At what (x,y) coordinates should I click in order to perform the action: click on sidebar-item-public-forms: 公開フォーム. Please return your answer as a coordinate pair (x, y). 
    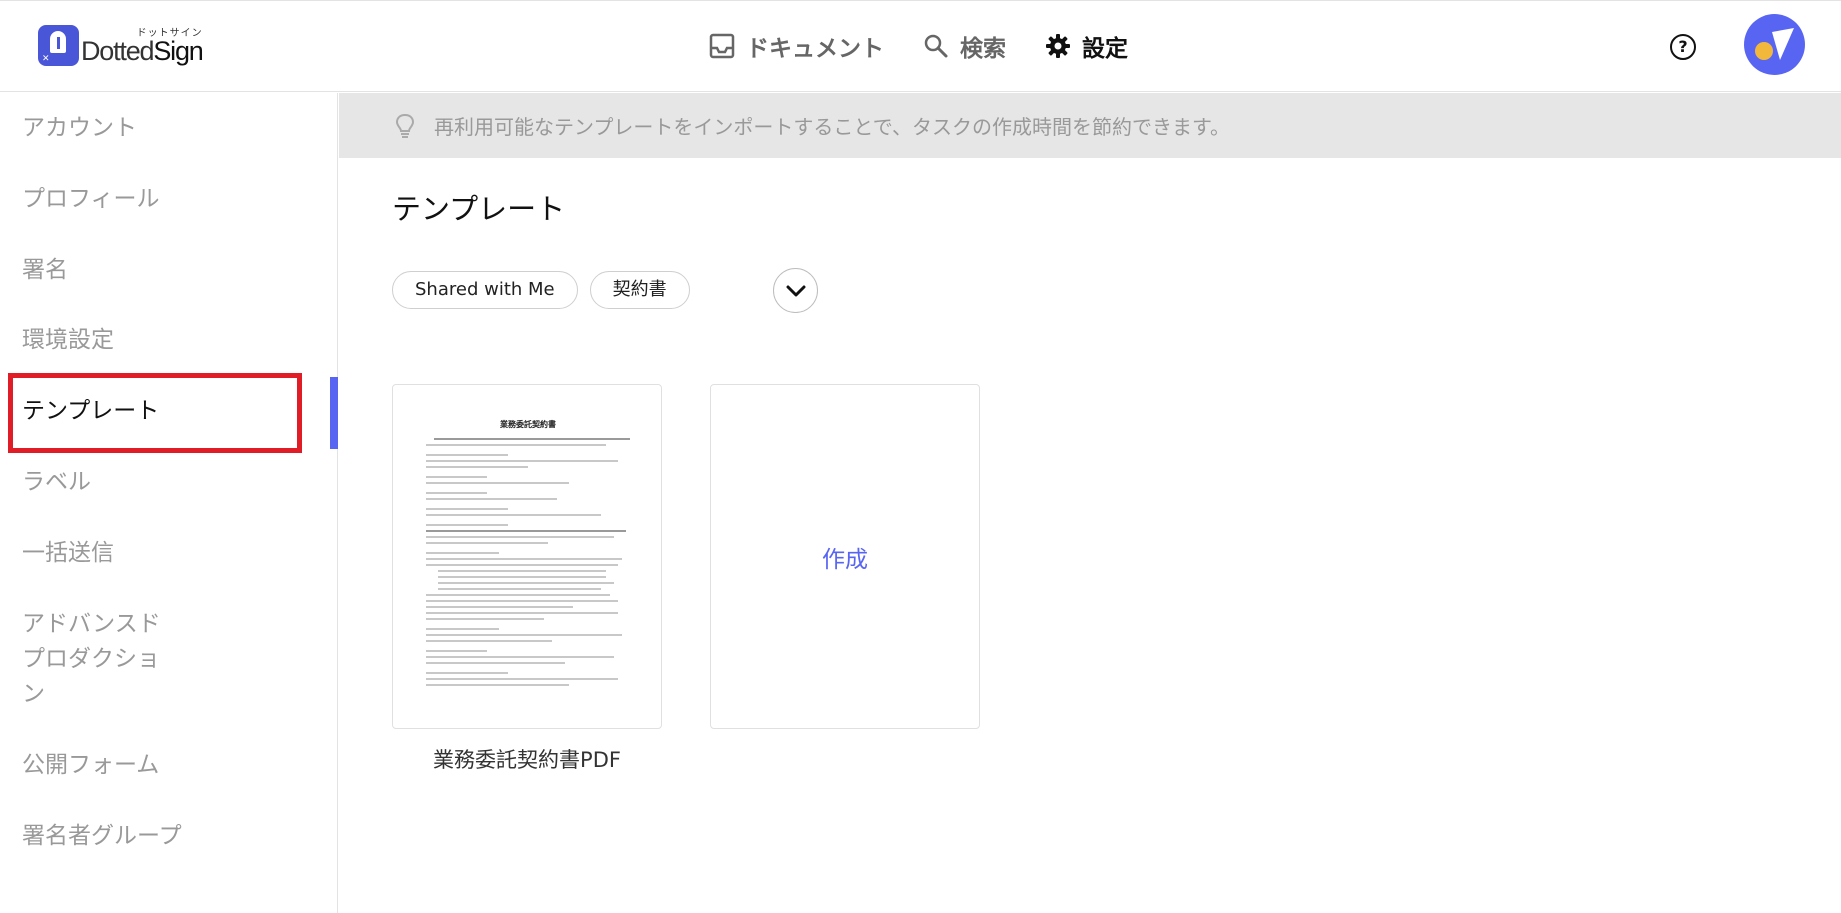
    Looking at the image, I should click on (90, 765).